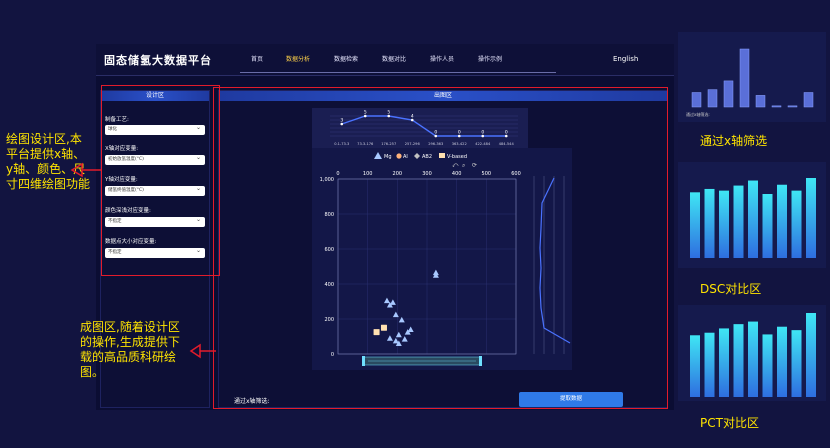  What do you see at coordinates (160, 180) in the screenshot?
I see `design-highlight-box` at bounding box center [160, 180].